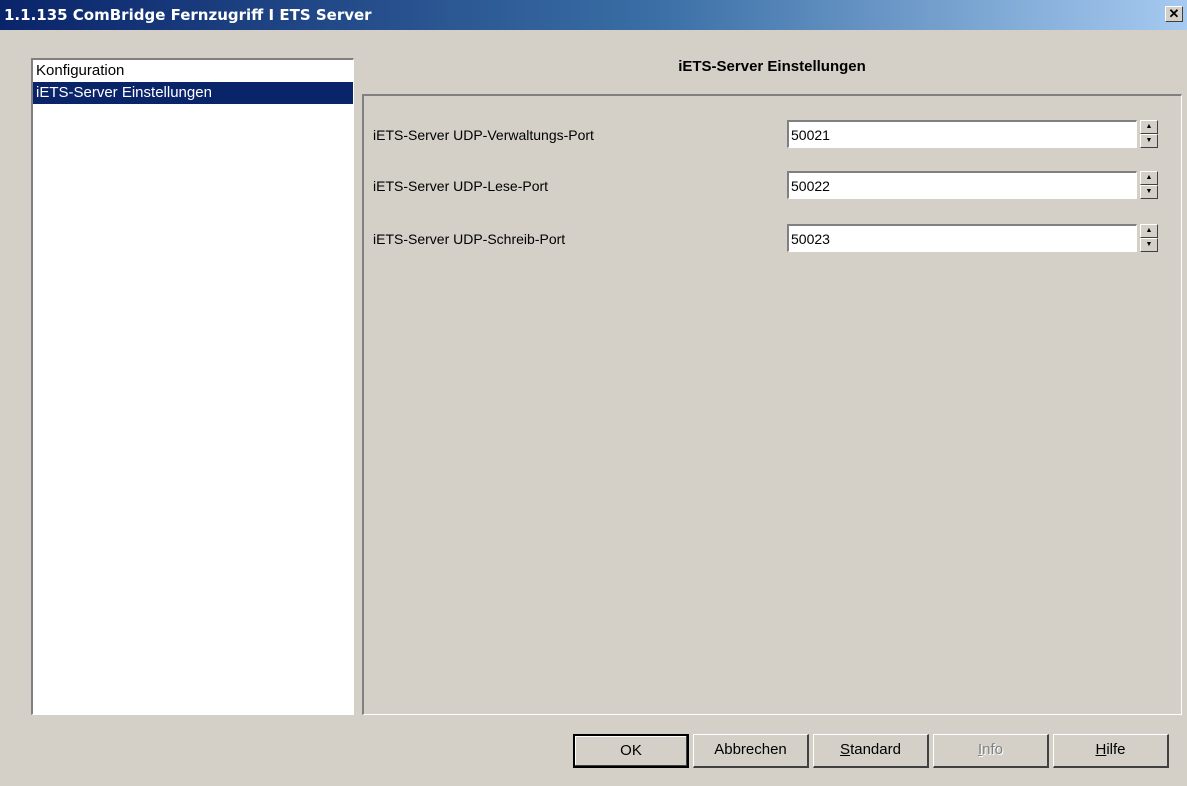  I want to click on standard-button: Standard, so click(871, 751).